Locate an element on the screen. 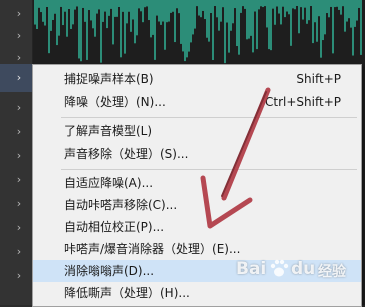 The height and width of the screenshot is (307, 365). menu-item-shortcut: Shift+P is located at coordinates (318, 79).